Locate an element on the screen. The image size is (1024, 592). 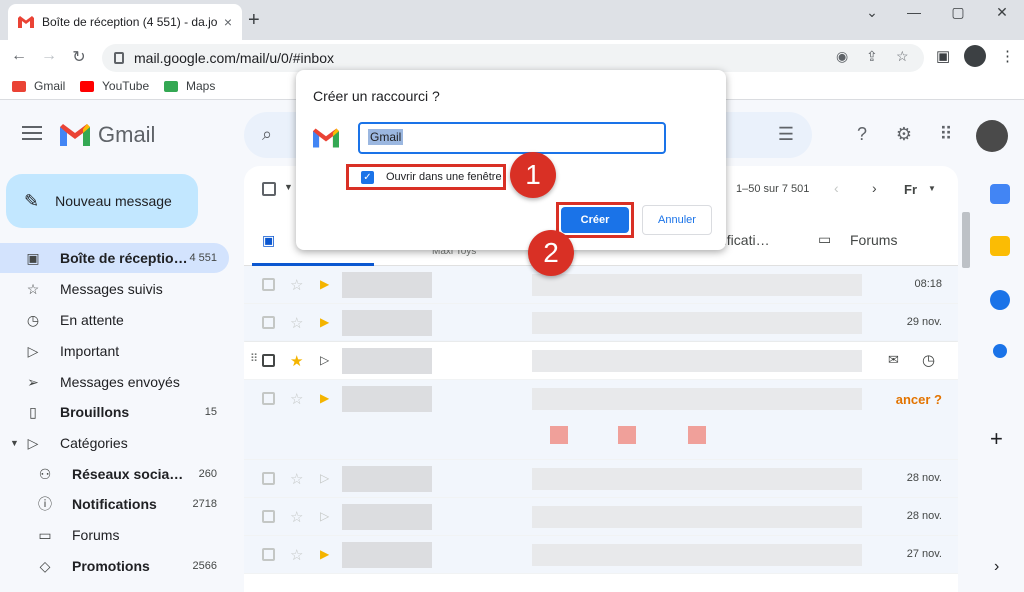
bookmark-maps: Maps is located at coordinates (189, 86).